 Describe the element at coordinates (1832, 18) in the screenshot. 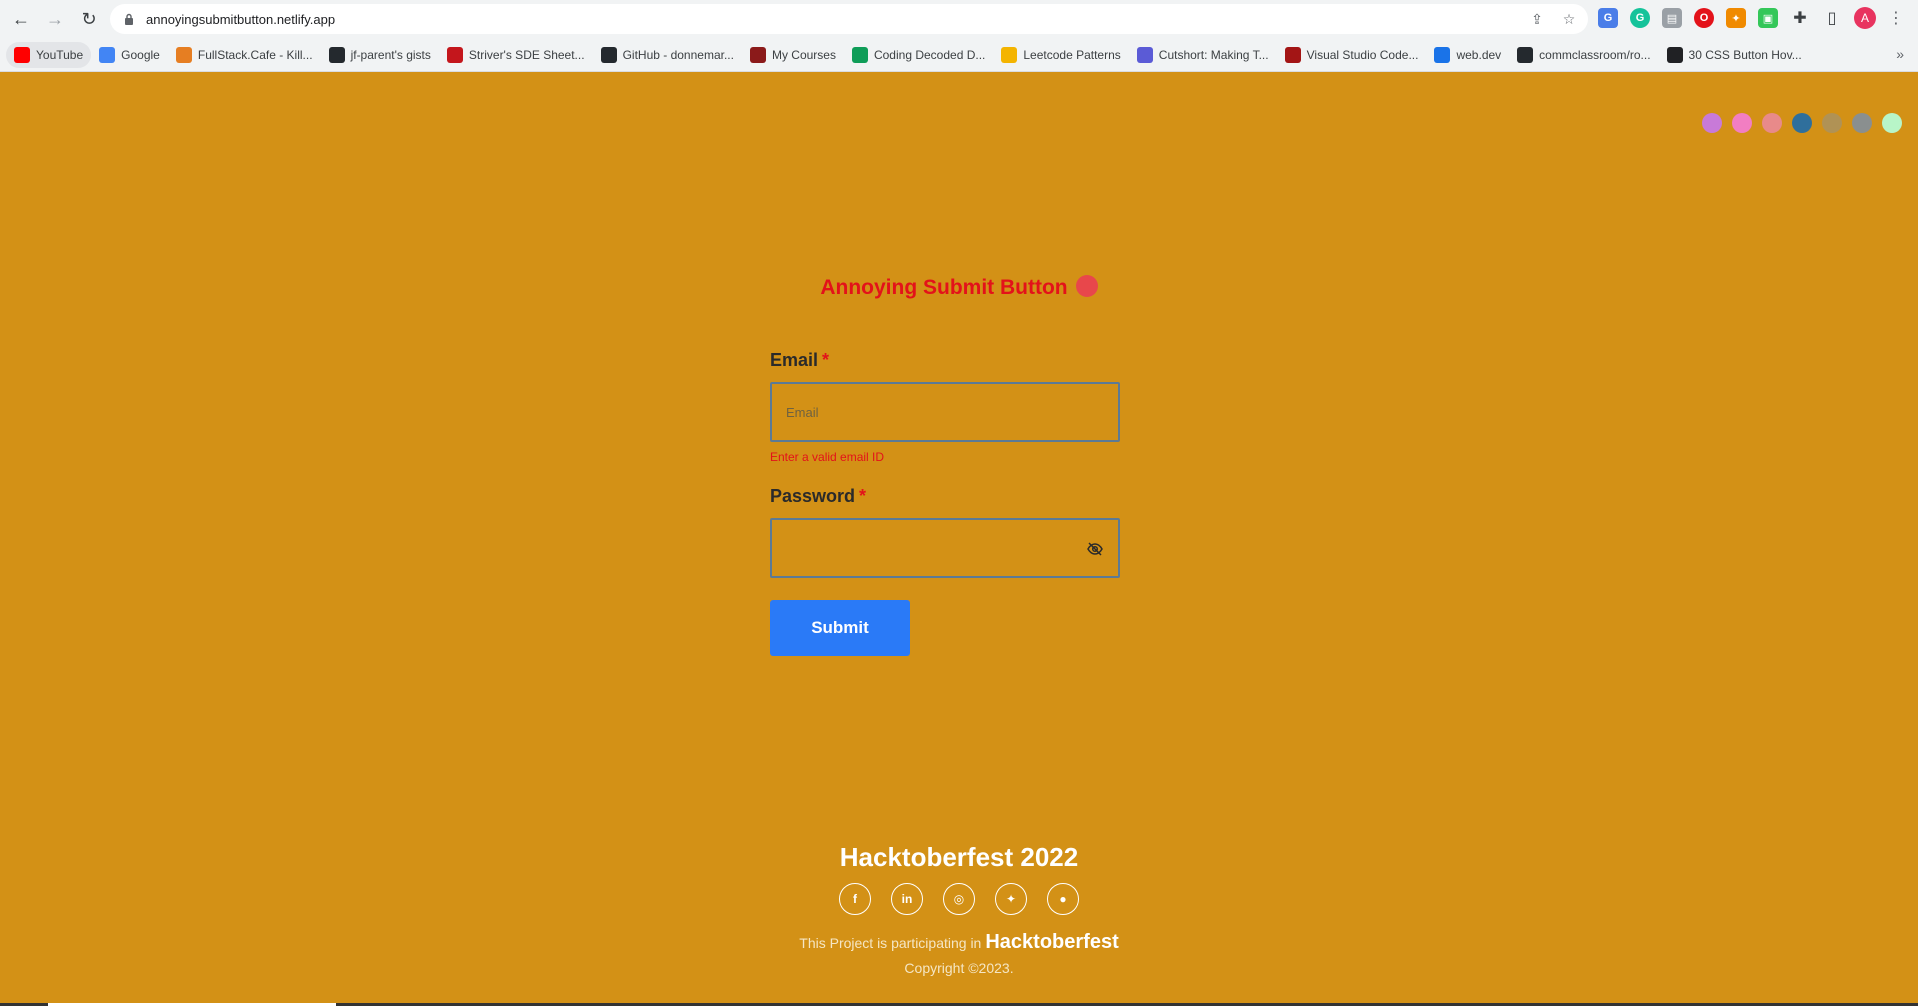

I see `side-panel-icon: ▯` at that location.